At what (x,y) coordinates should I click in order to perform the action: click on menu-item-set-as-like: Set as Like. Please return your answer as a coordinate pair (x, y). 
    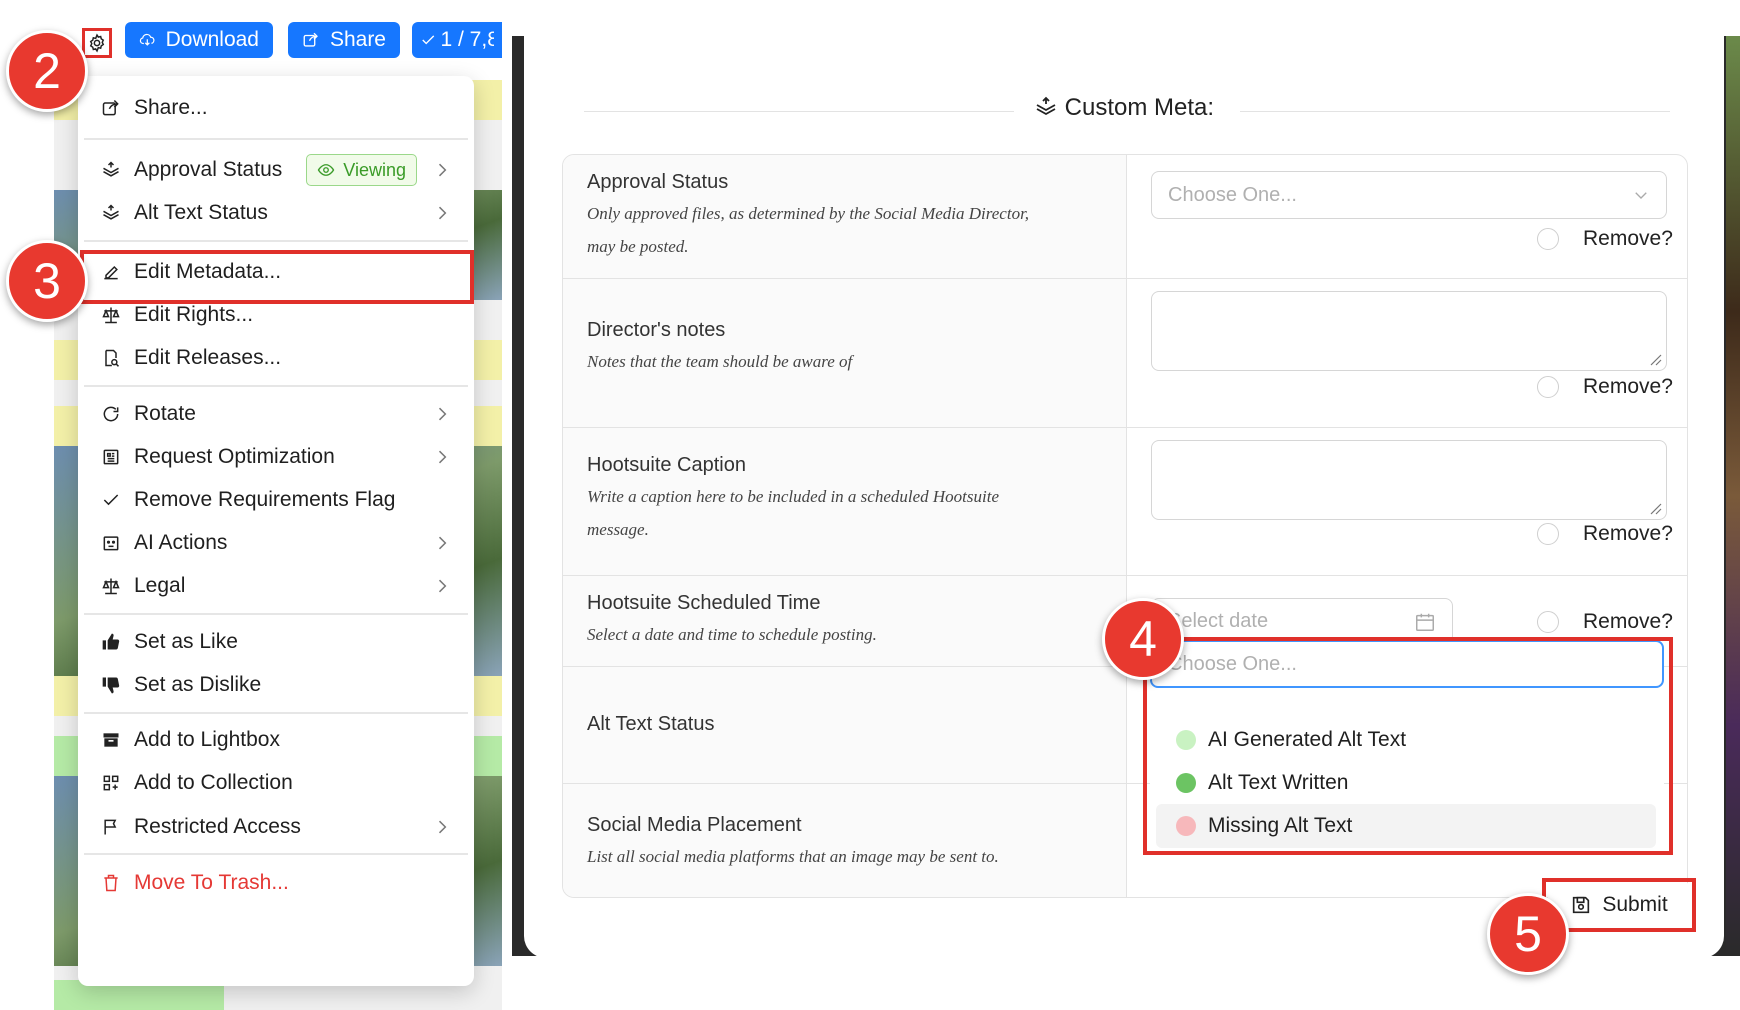
    Looking at the image, I should click on (276, 642).